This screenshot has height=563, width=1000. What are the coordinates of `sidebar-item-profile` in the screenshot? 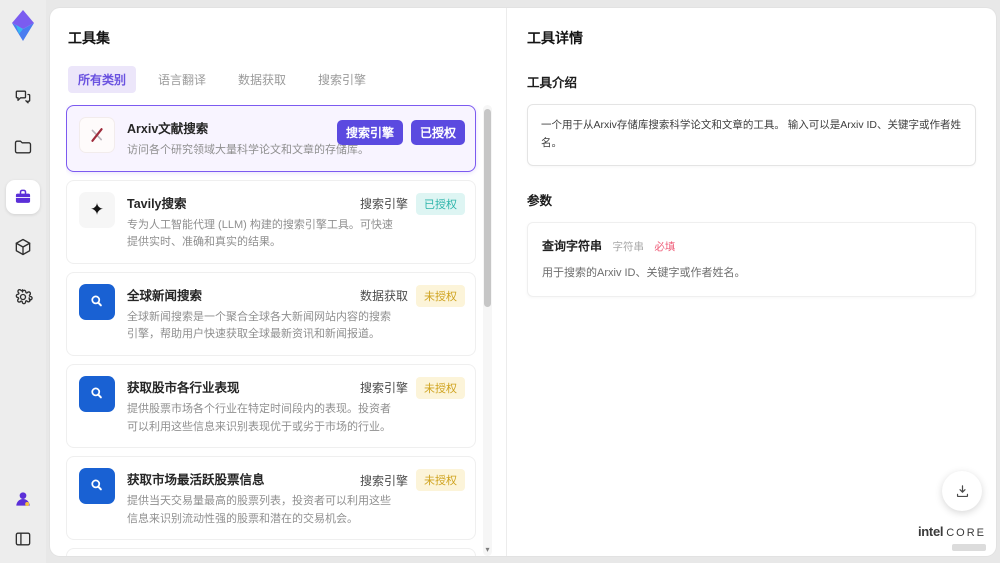 It's located at (23, 499).